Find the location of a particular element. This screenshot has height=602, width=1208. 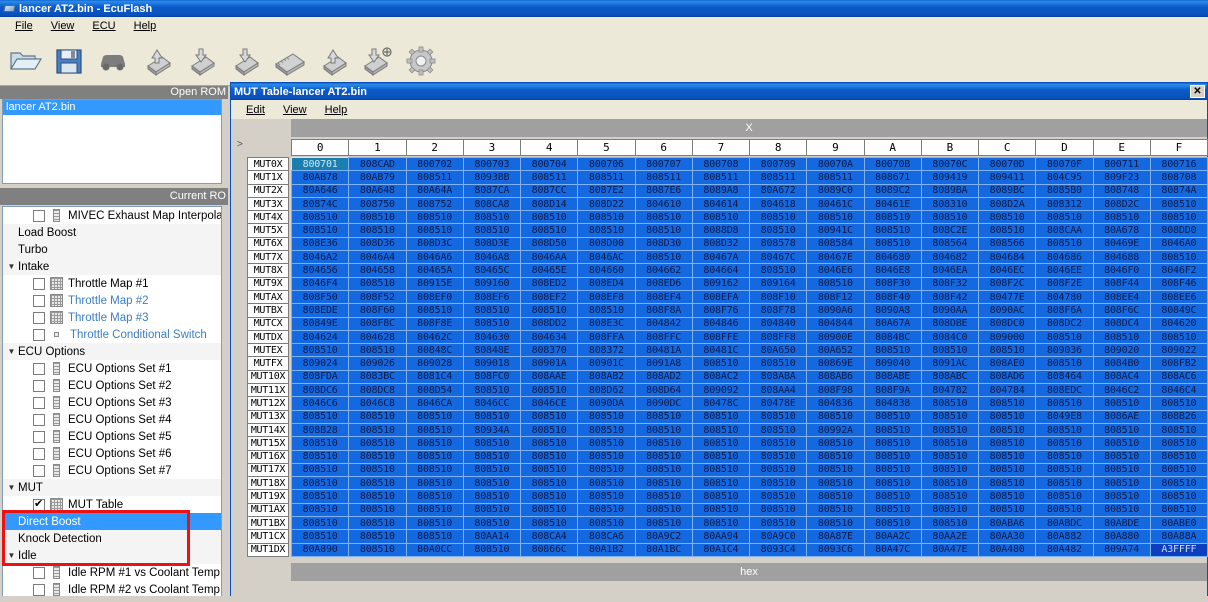

table-cell: 8089A8 is located at coordinates (720, 190).